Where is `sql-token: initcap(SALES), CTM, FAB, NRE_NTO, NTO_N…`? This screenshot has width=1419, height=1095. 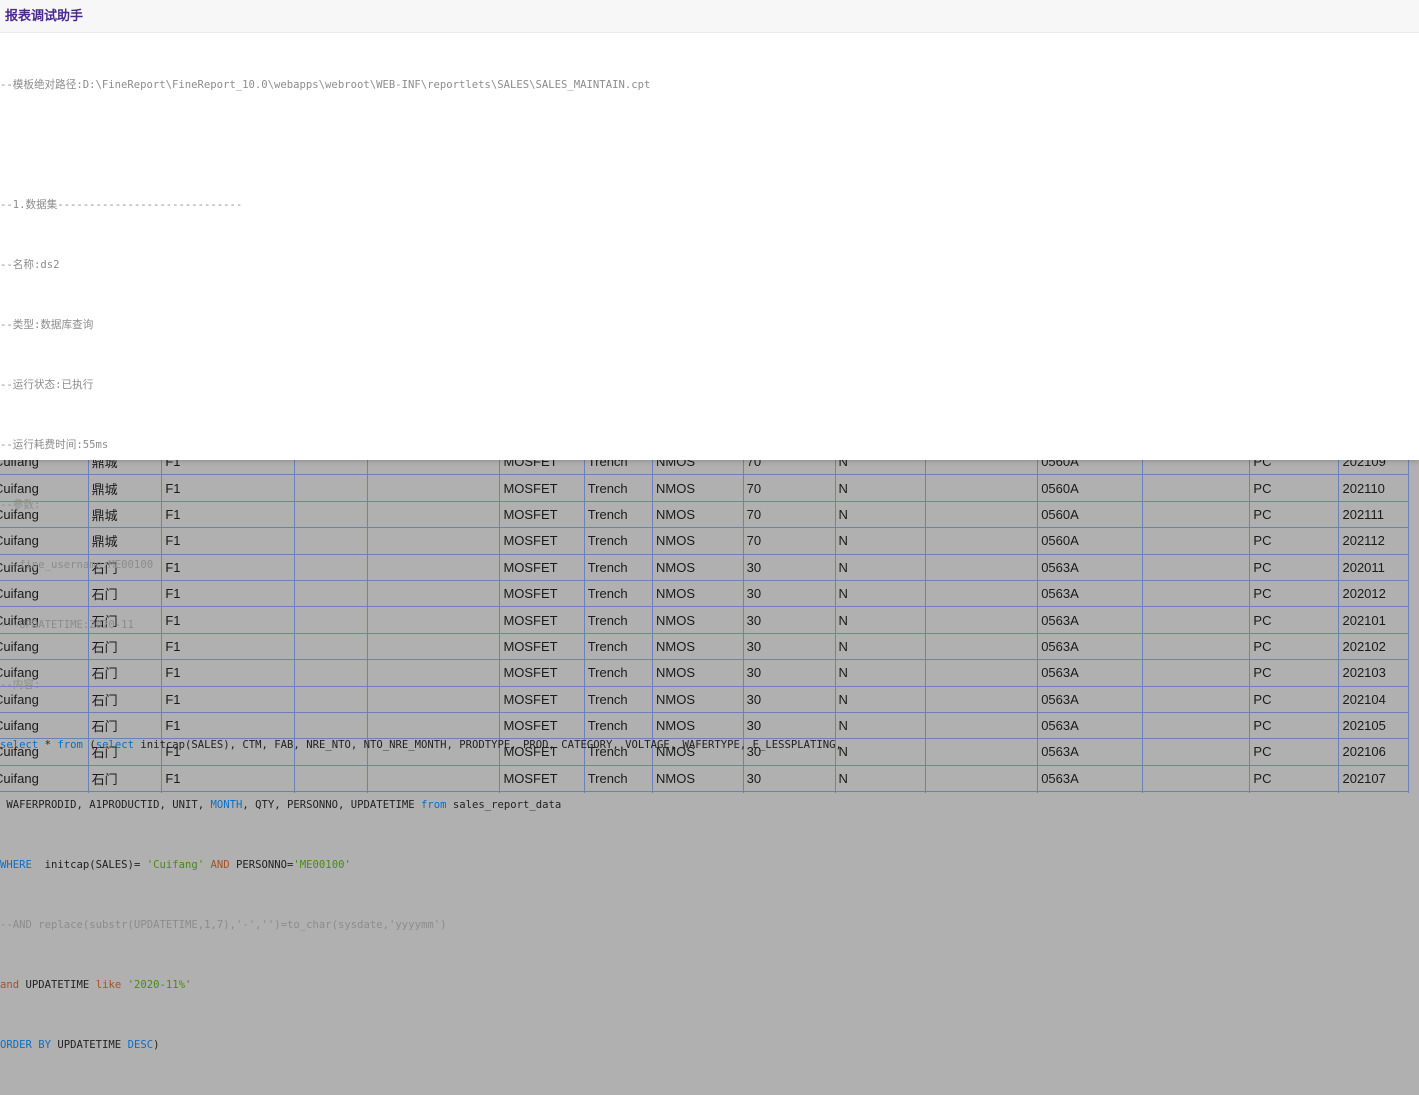
sql-token: initcap(SALES), CTM, FAB, NRE_NTO, NTO_N… is located at coordinates (487, 745).